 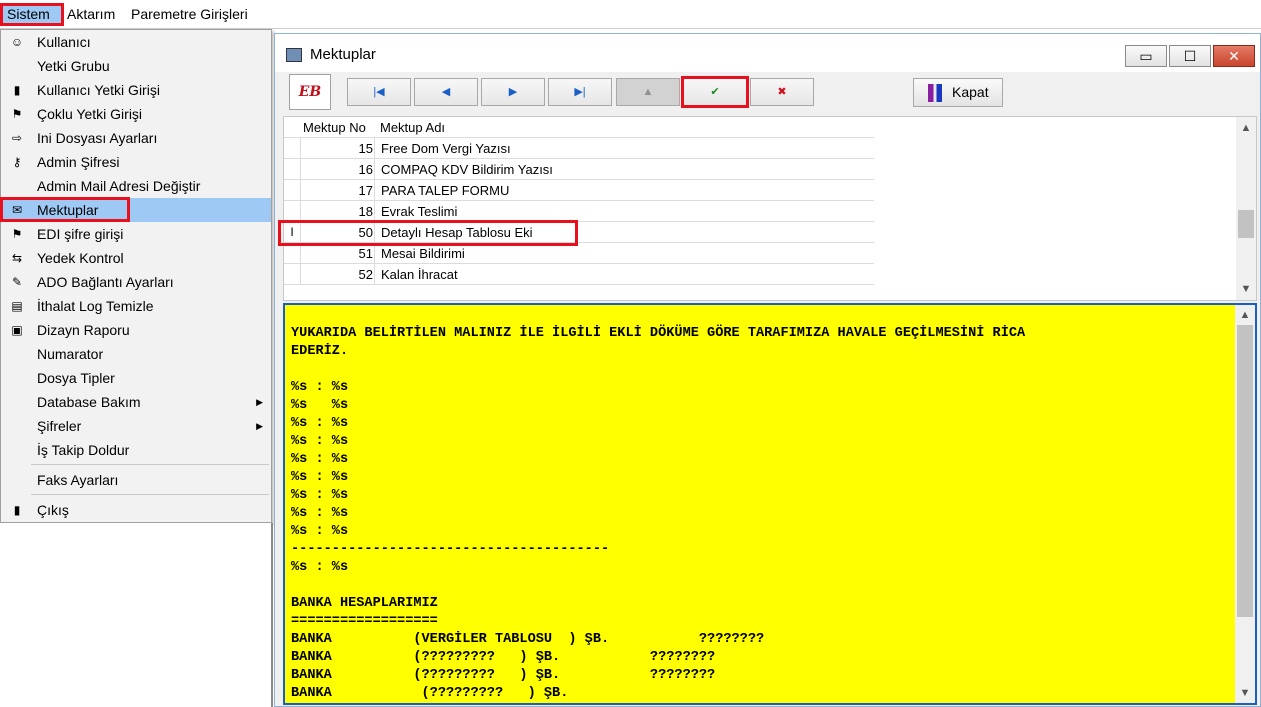 I want to click on menu-item-coklu-yetki-girisi: ⚑ Çoklu Yetki Girişi, so click(x=136, y=114).